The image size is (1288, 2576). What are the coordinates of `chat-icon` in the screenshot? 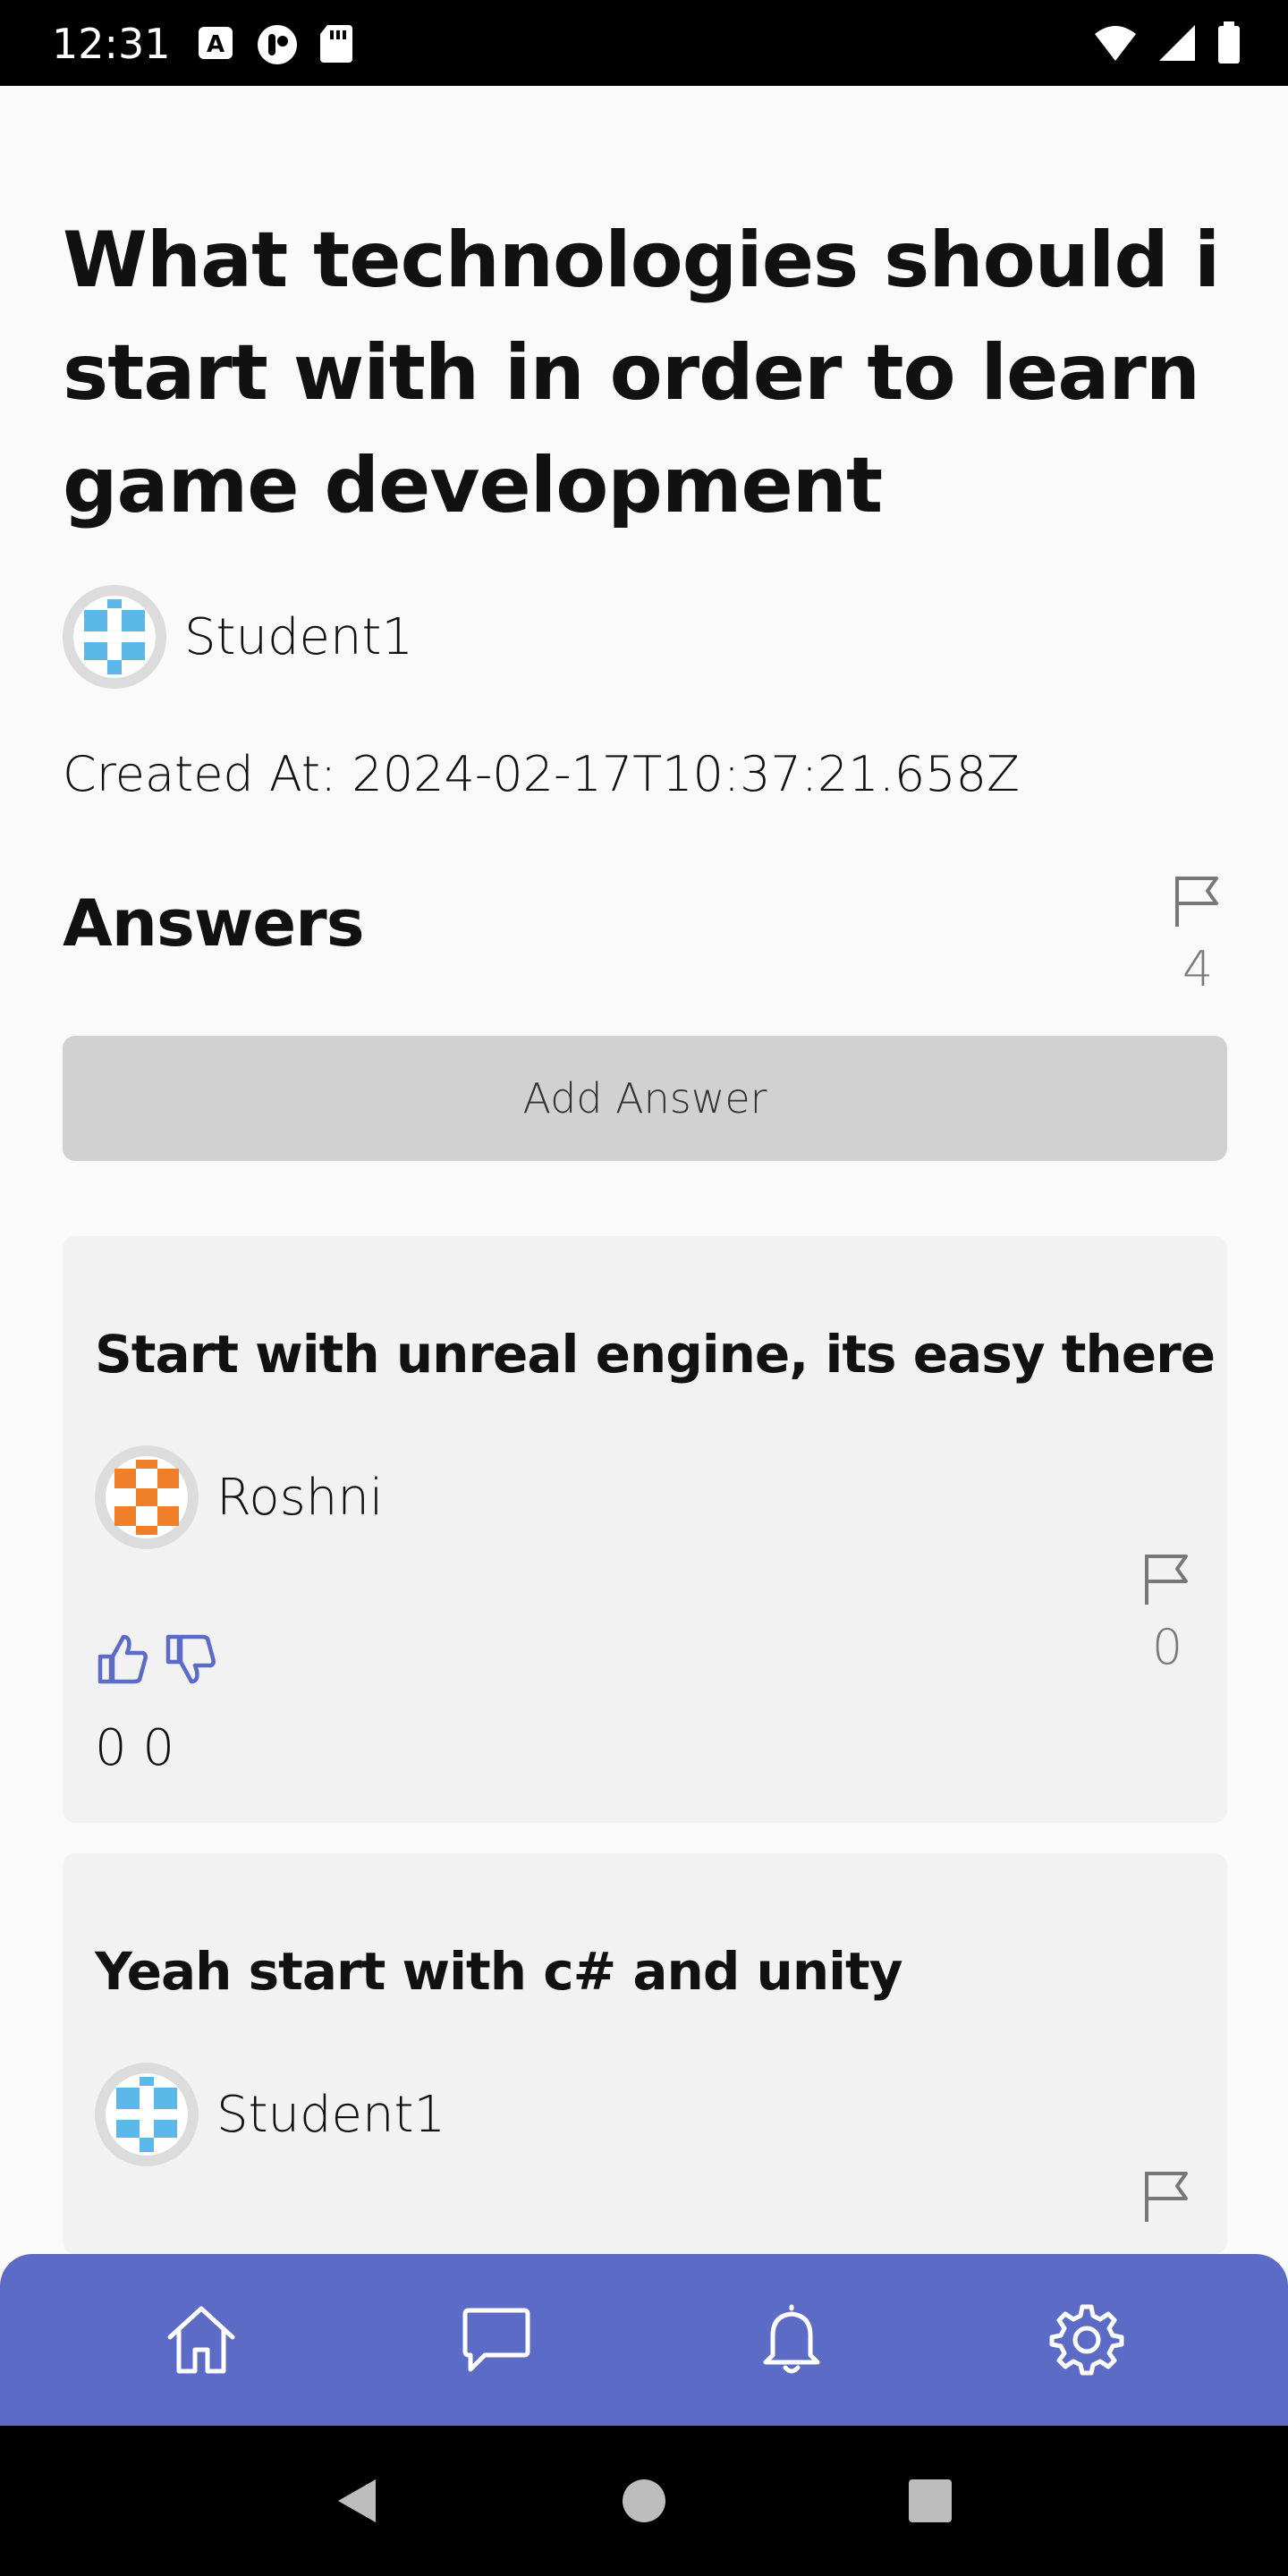 It's located at (496, 2340).